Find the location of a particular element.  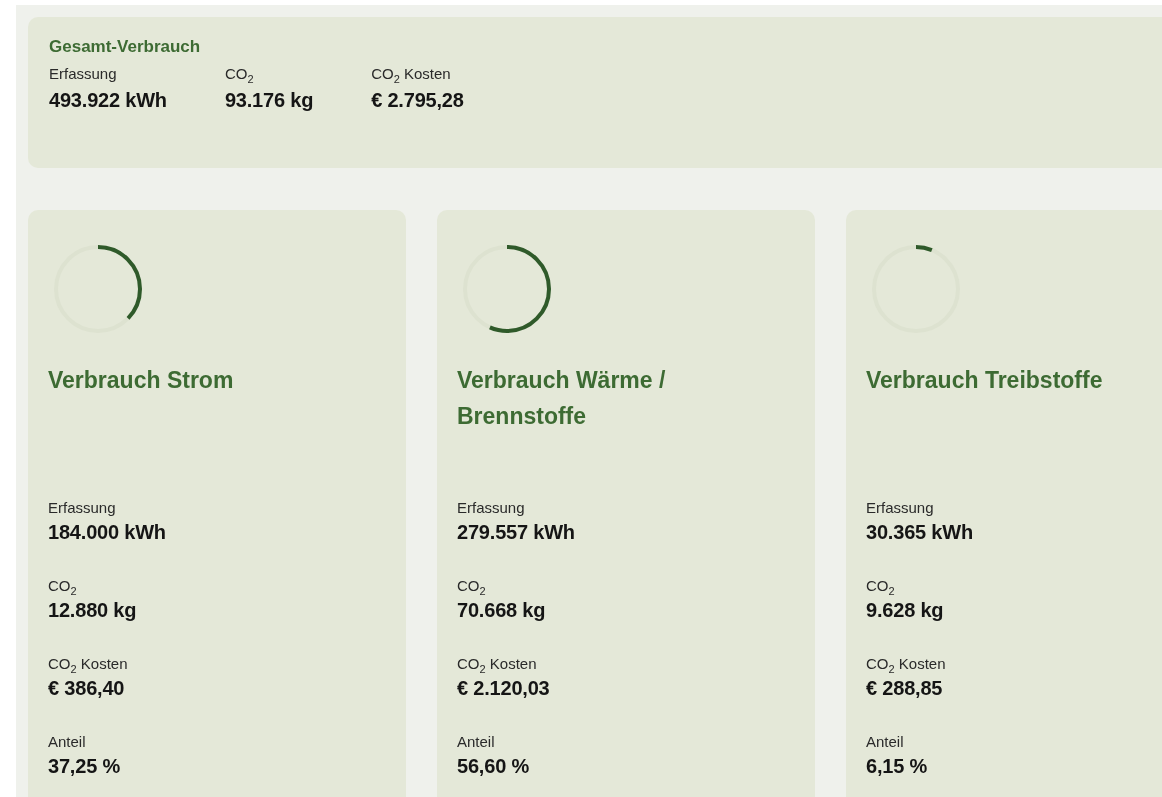

metric-value: 6,15 % is located at coordinates (897, 766).